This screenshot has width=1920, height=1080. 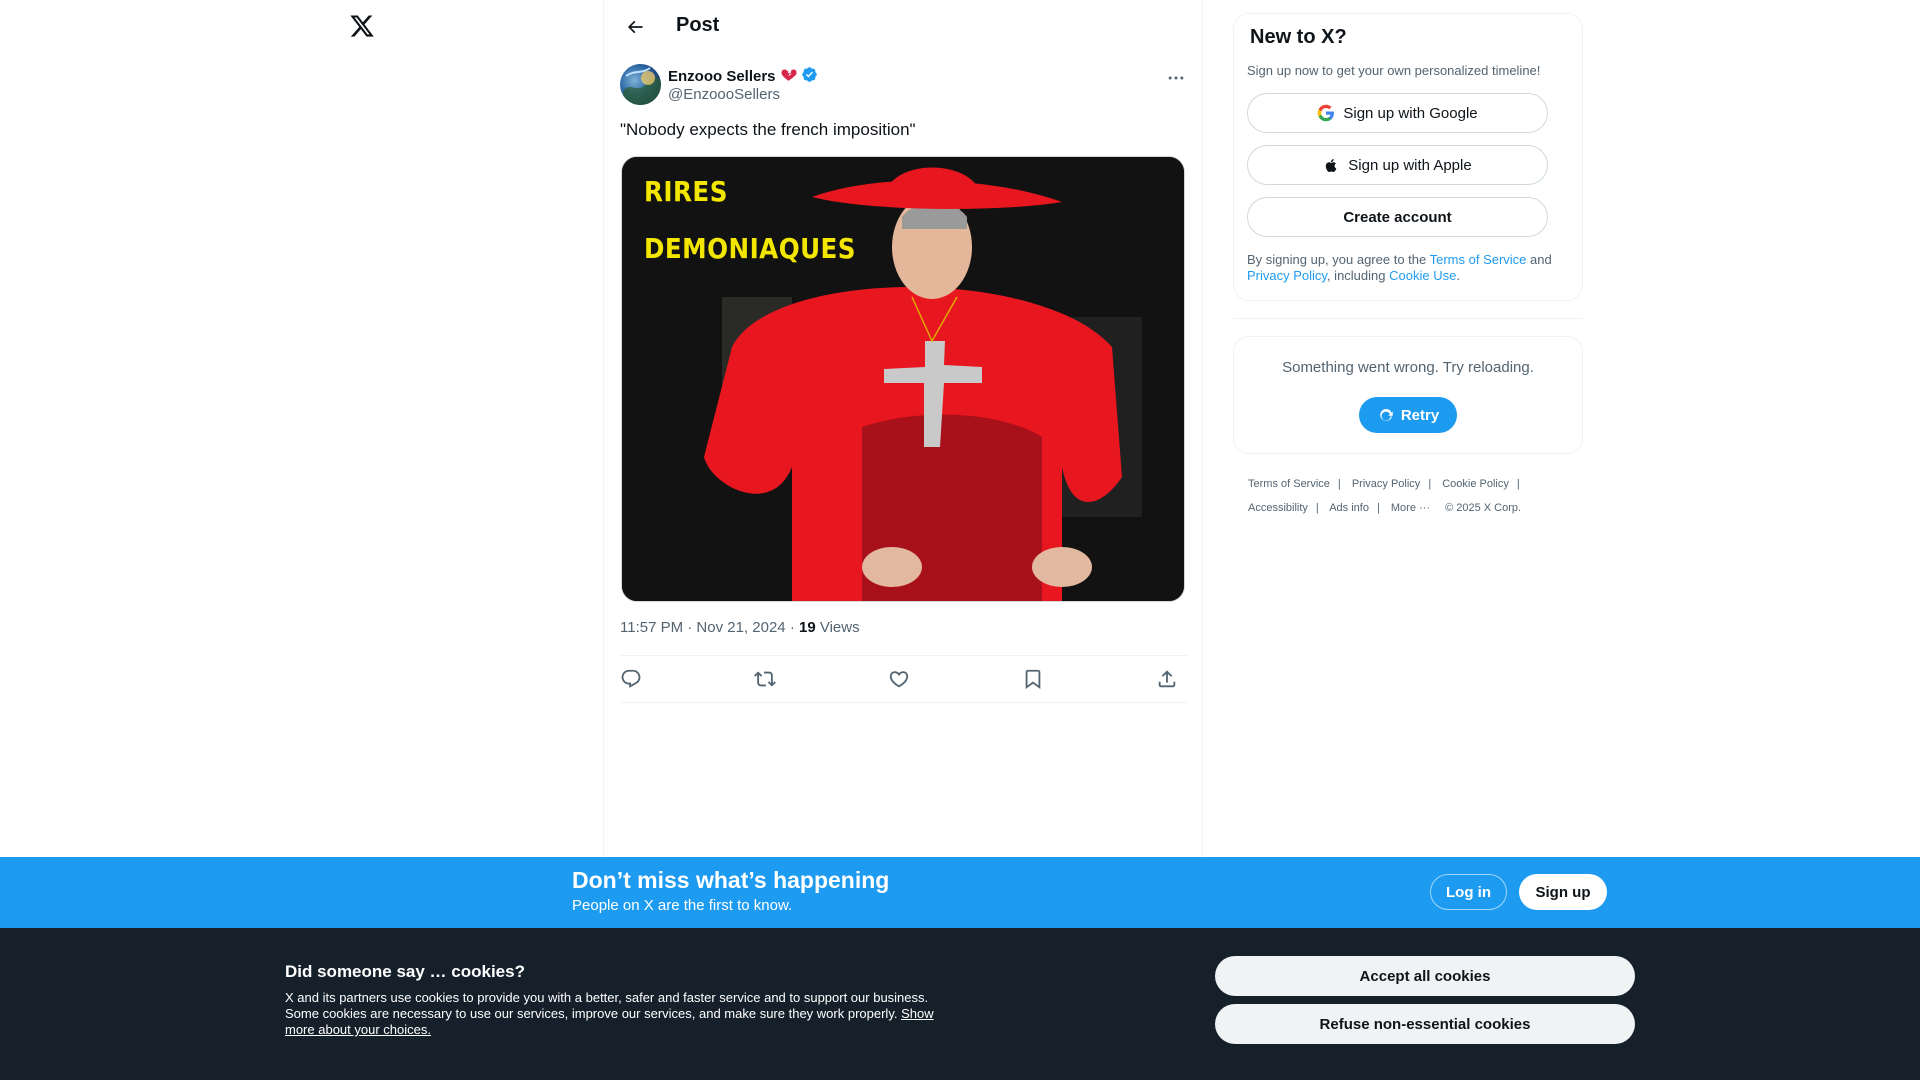 I want to click on error-message: Something went wrong. Try reloading., so click(x=1408, y=367).